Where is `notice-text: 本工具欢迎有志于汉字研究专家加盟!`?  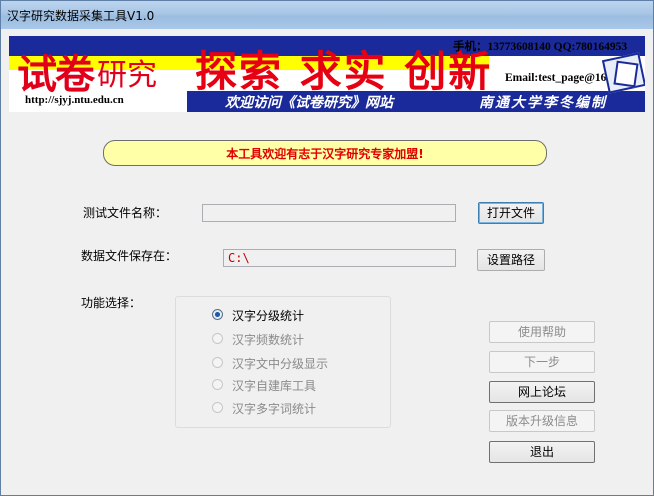
notice-text: 本工具欢迎有志于汉字研究专家加盟! is located at coordinates (325, 154).